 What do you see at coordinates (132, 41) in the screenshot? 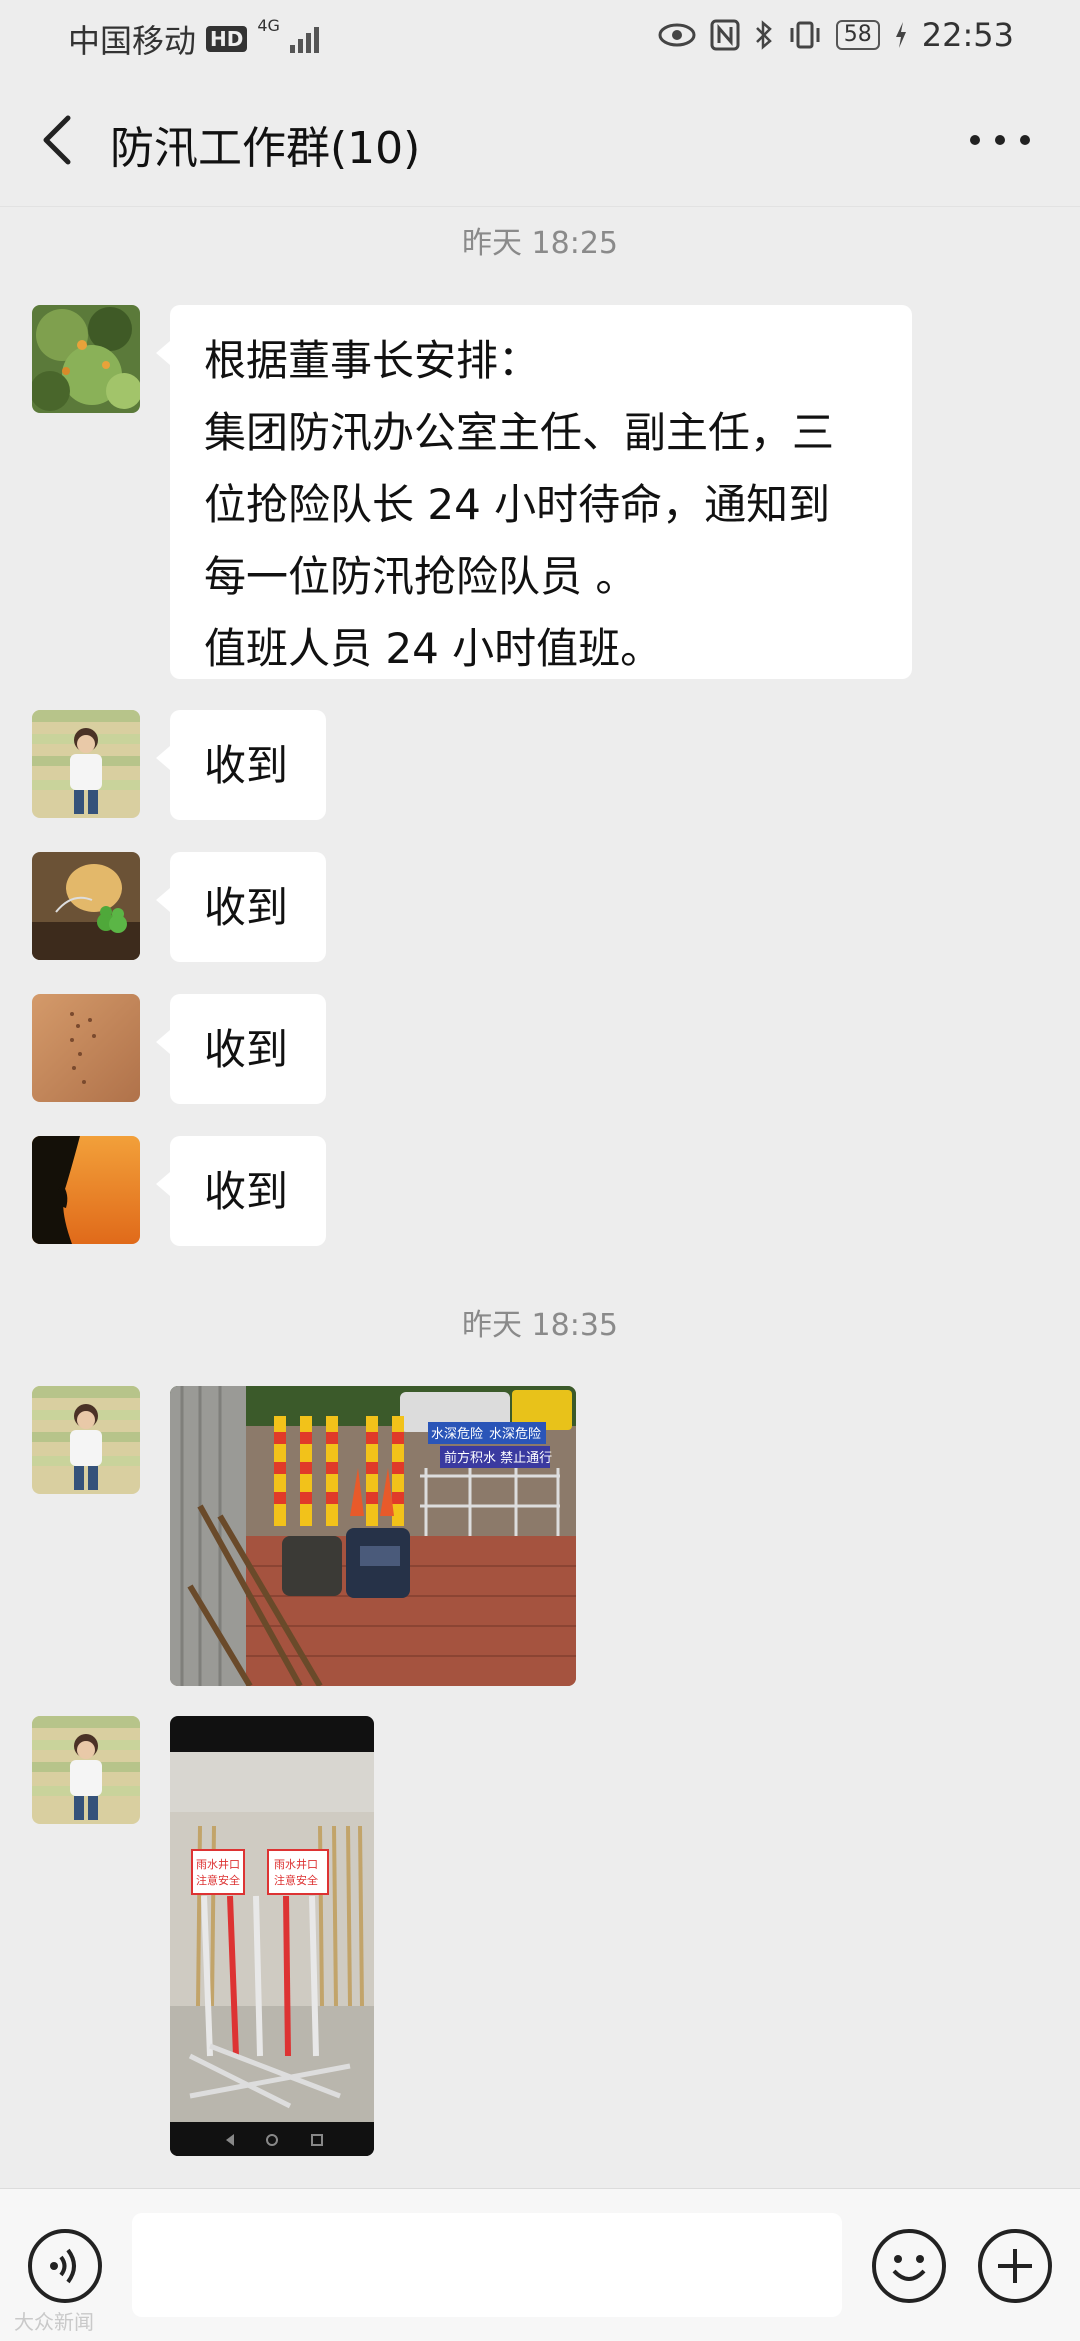
I see `carrier-name: 中国移动` at bounding box center [132, 41].